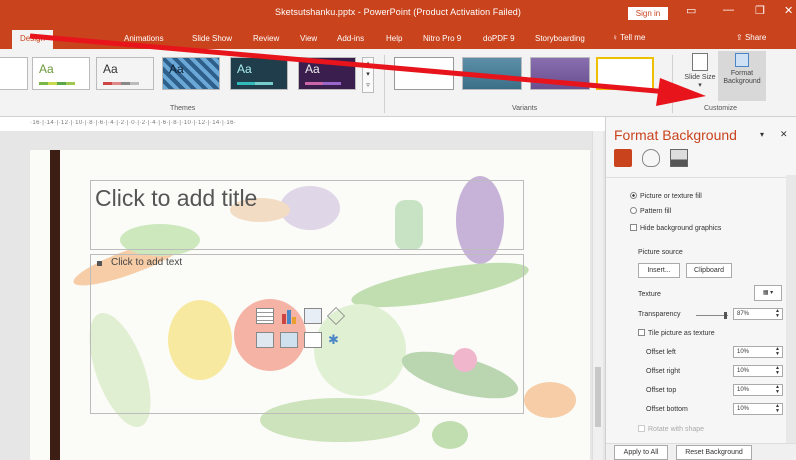 The image size is (796, 460). Describe the element at coordinates (675, 135) in the screenshot. I see `pane-title: Format Background` at that location.